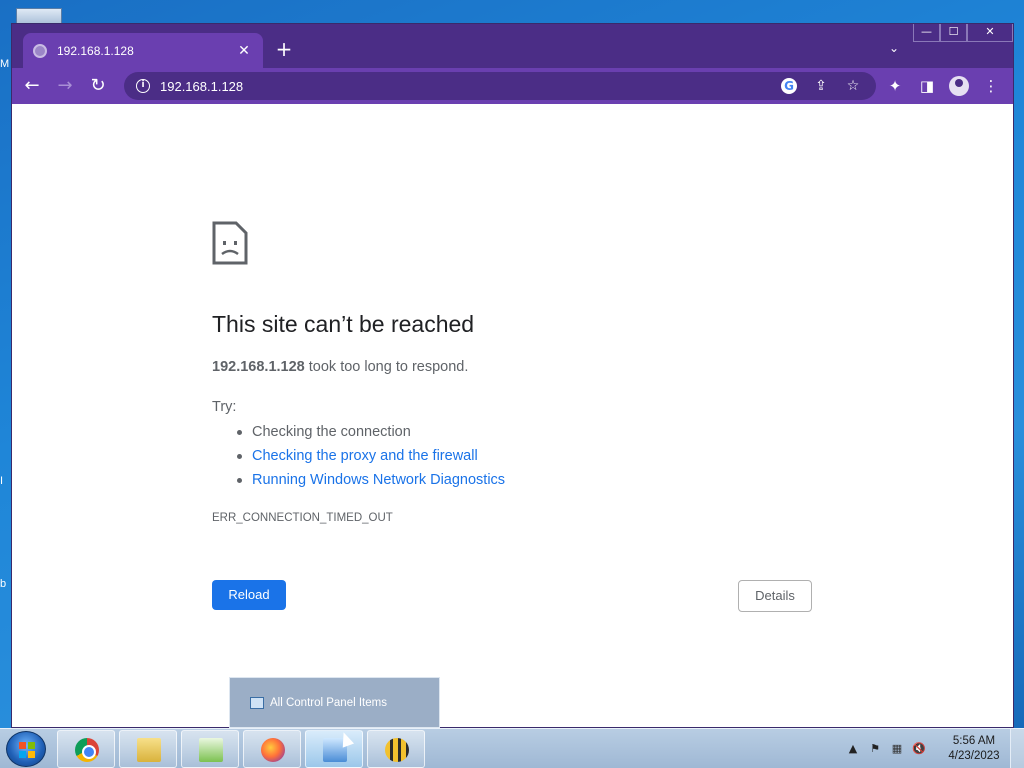 Image resolution: width=1024 pixels, height=768 pixels. I want to click on bookmark-star-icon: ☆, so click(853, 86).